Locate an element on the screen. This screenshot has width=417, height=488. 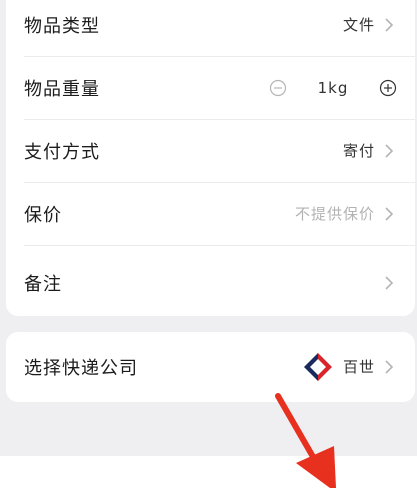
insurance-value: 不提供保价 is located at coordinates (334, 214).